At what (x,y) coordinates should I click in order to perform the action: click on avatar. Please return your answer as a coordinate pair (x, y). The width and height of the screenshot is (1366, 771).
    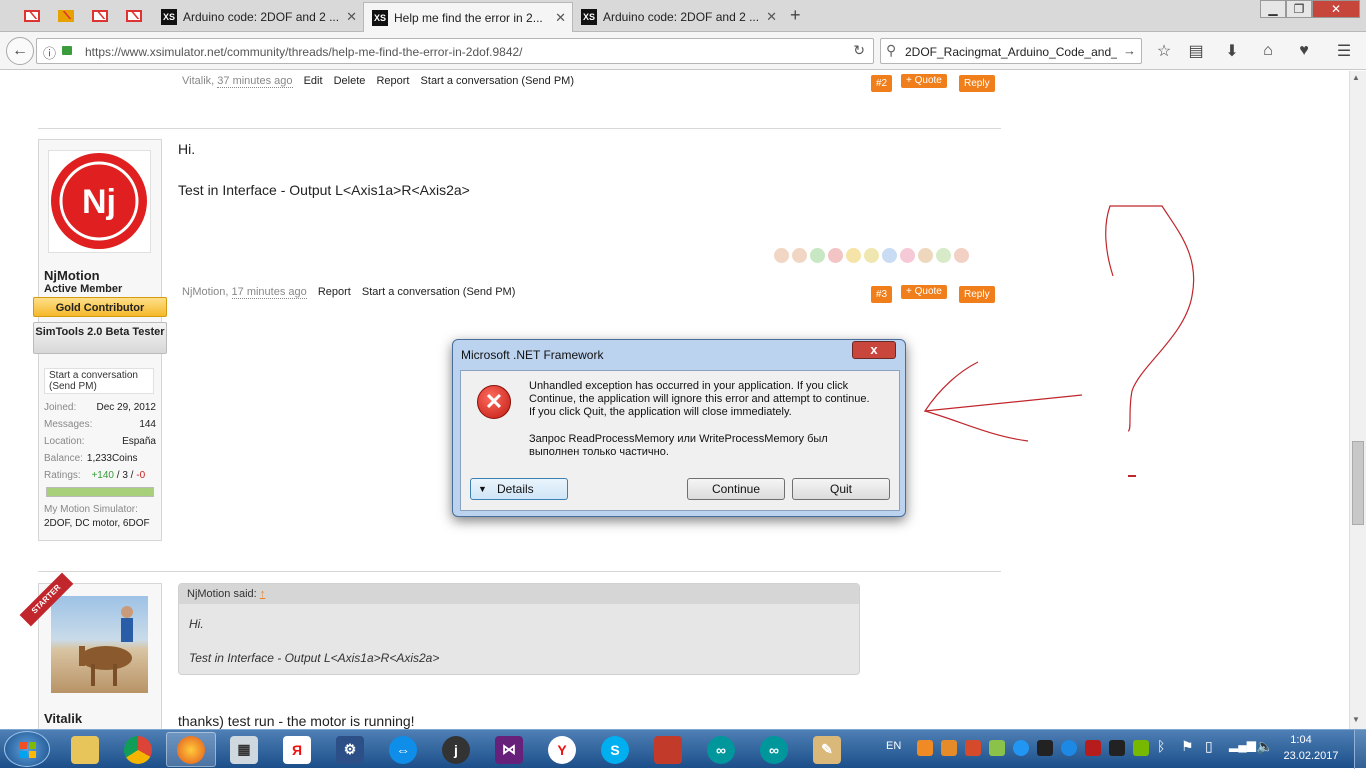
    Looking at the image, I should click on (99, 644).